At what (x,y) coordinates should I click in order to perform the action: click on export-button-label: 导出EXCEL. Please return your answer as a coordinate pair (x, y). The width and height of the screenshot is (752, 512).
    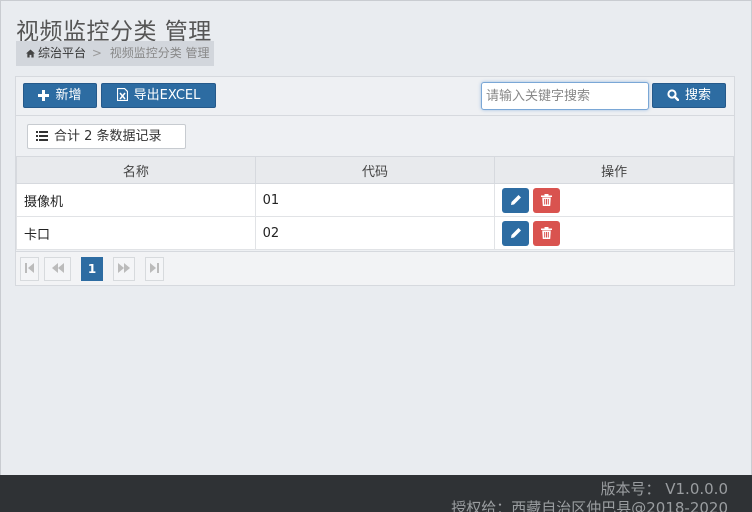
    Looking at the image, I should click on (167, 95).